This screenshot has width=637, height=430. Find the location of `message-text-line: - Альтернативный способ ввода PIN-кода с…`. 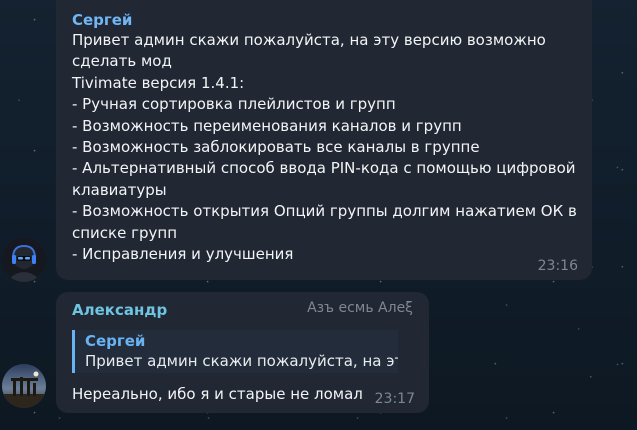

message-text-line: - Альтернативный способ ввода PIN-кода с… is located at coordinates (324, 168).